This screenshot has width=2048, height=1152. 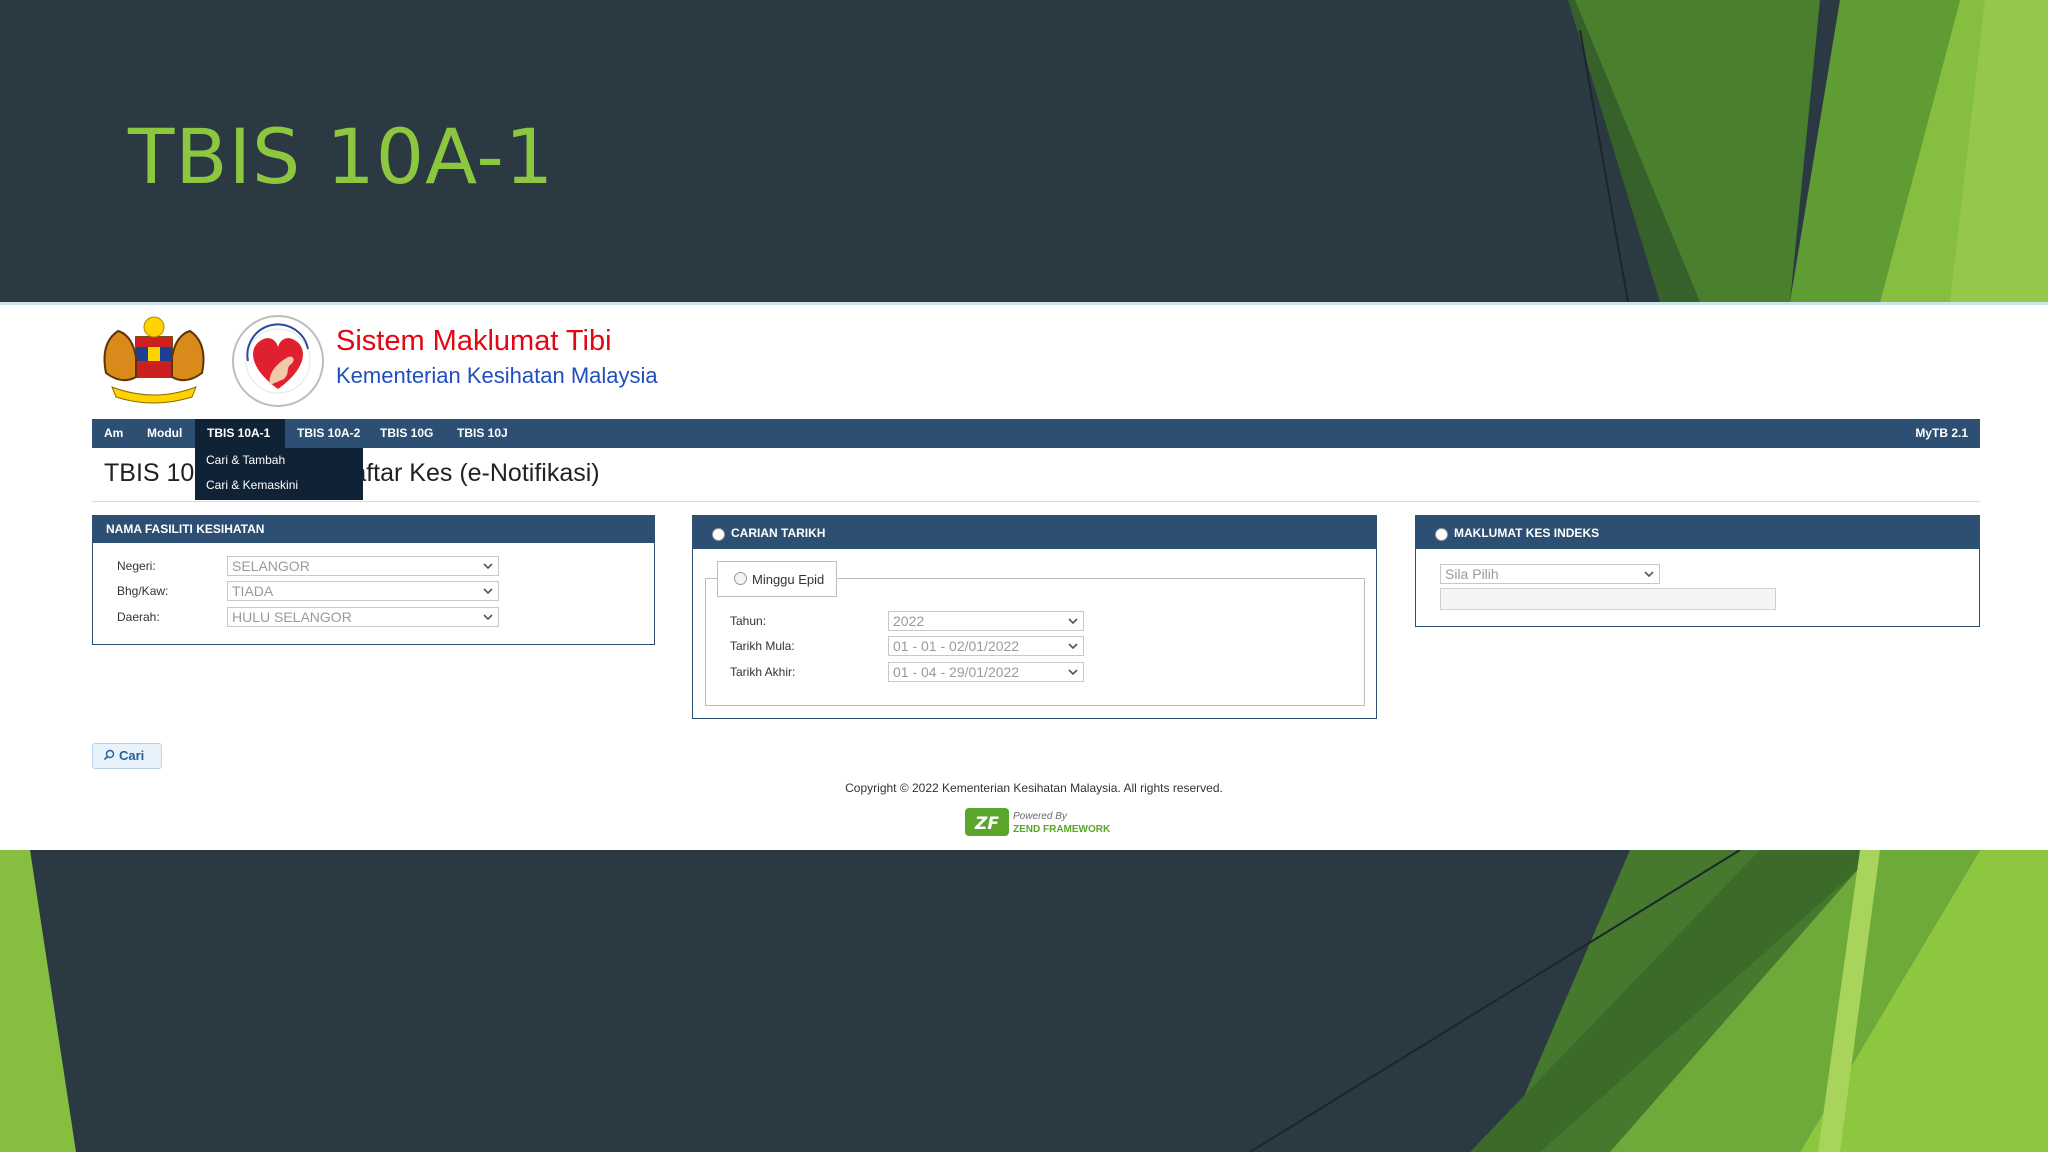 What do you see at coordinates (154, 360) in the screenshot?
I see `coat-of-arms-logo` at bounding box center [154, 360].